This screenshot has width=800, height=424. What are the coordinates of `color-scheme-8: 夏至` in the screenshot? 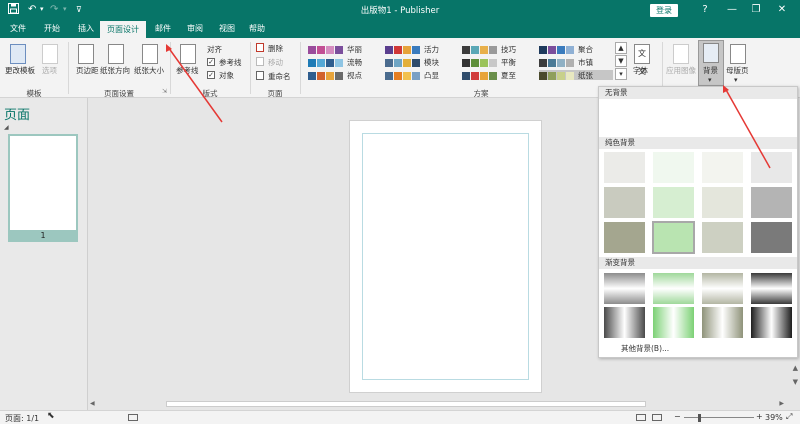 It's located at (499, 75).